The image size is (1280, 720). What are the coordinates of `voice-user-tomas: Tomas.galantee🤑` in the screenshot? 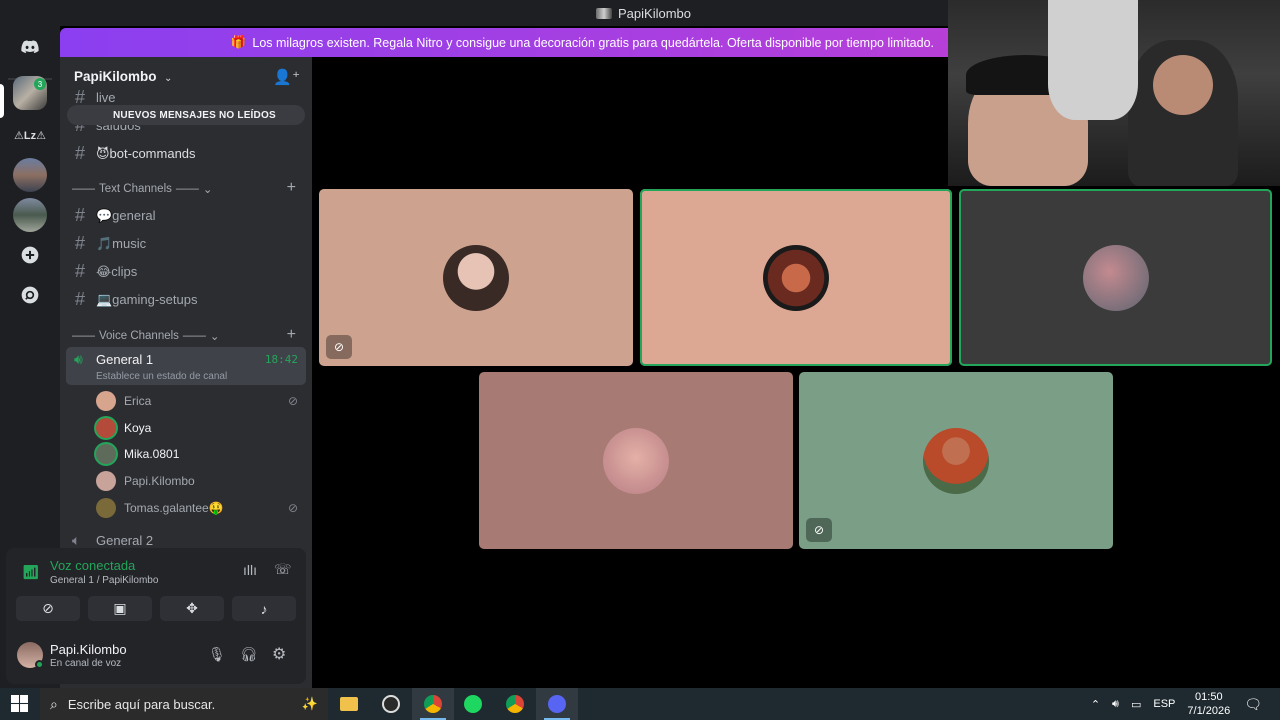 It's located at (160, 508).